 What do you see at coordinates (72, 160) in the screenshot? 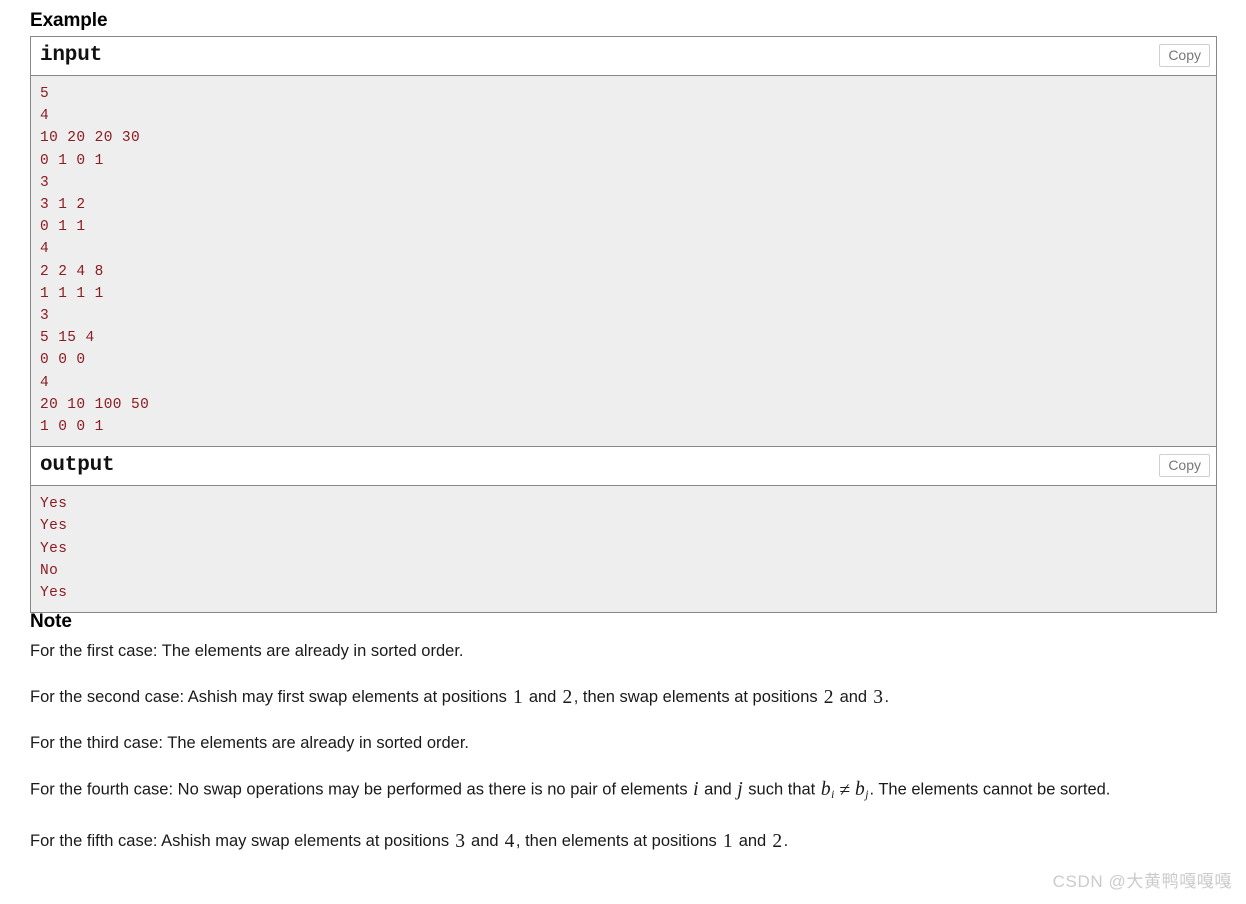
I see `code-line: 0 1 0 1` at bounding box center [72, 160].